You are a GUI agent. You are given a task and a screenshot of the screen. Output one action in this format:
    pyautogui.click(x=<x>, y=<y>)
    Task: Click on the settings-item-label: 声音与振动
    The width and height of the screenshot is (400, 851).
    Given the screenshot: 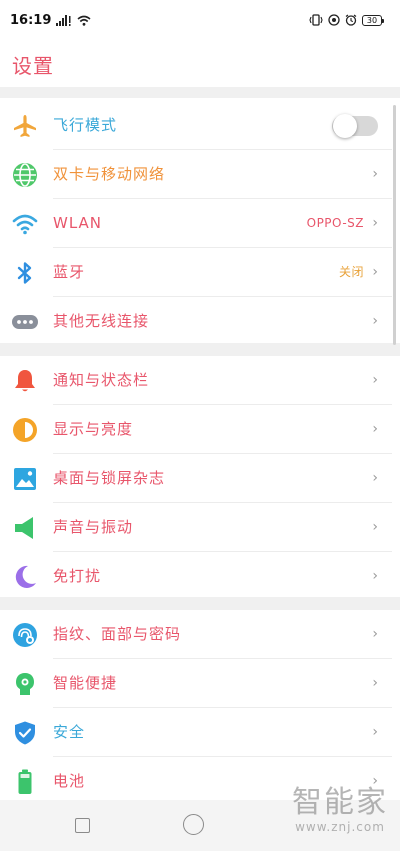 What is the action you would take?
    pyautogui.click(x=93, y=527)
    